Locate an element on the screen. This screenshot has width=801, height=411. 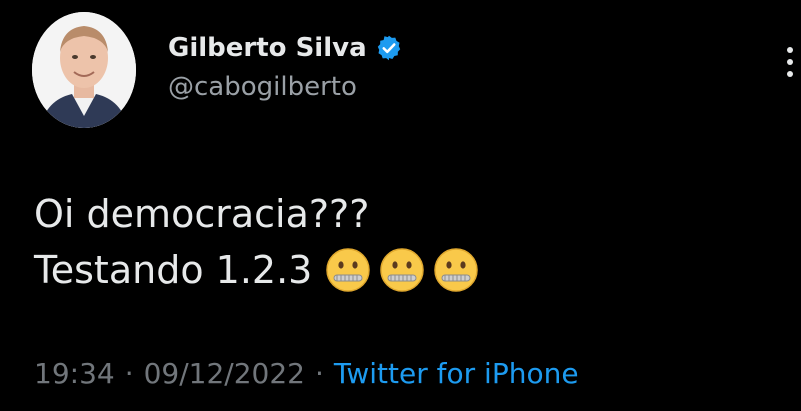
tweet-line: Oi democracia??? is located at coordinates (257, 214).